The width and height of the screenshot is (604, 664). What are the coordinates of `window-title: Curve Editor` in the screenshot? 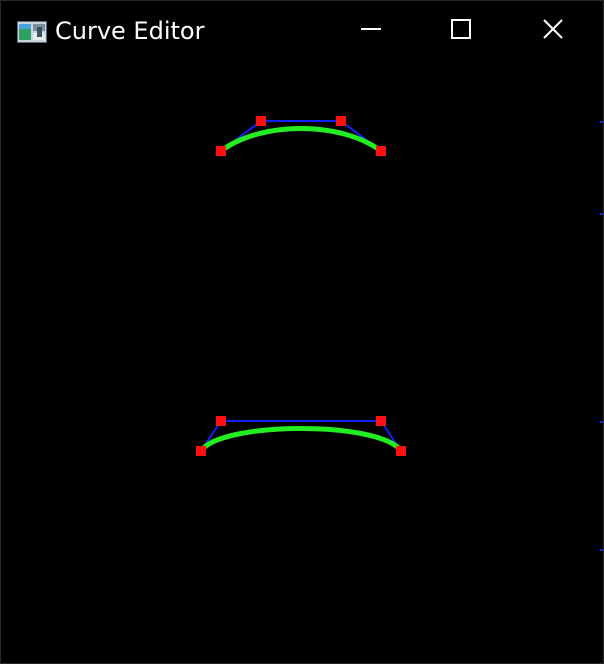 It's located at (130, 31).